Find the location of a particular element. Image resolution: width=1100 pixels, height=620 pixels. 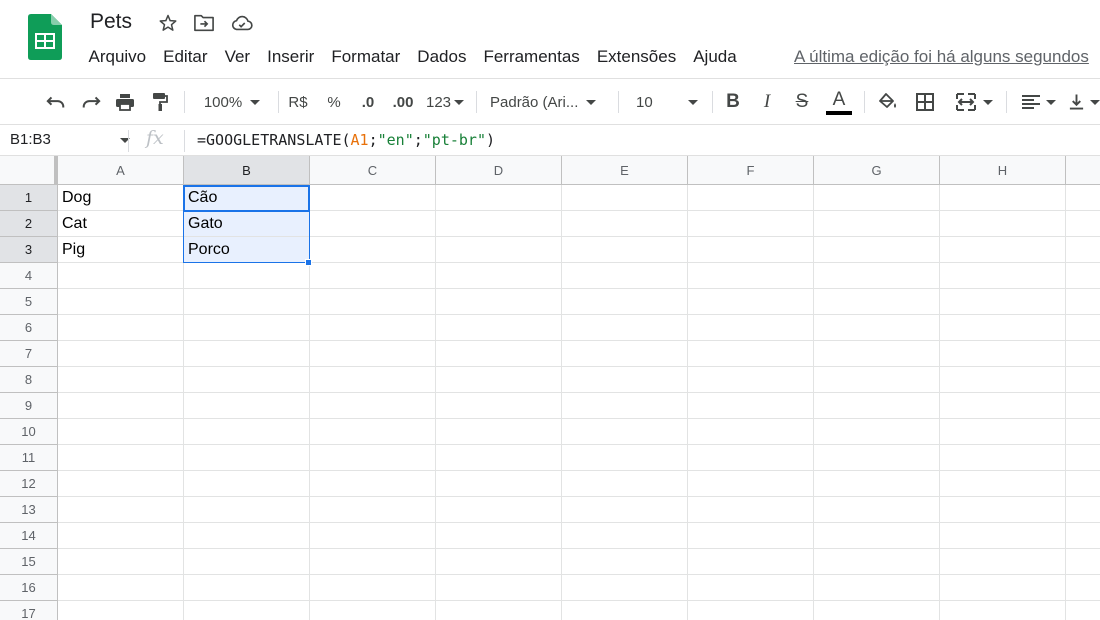

horizontal-align-select is located at coordinates (1038, 102).